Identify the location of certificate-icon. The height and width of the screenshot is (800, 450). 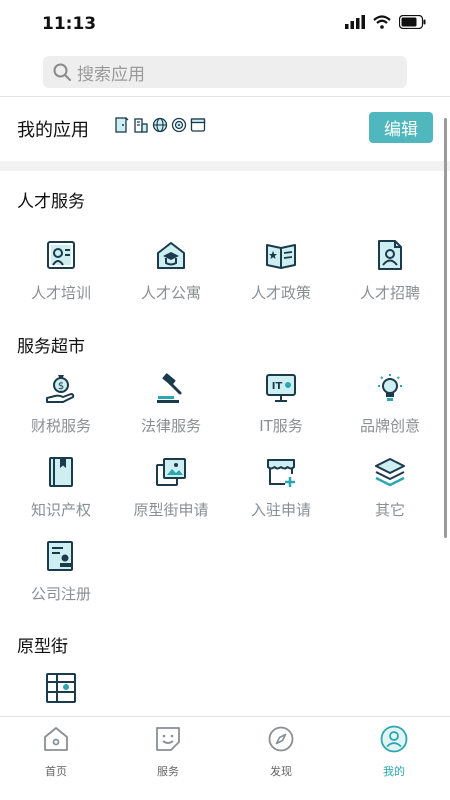
(61, 255).